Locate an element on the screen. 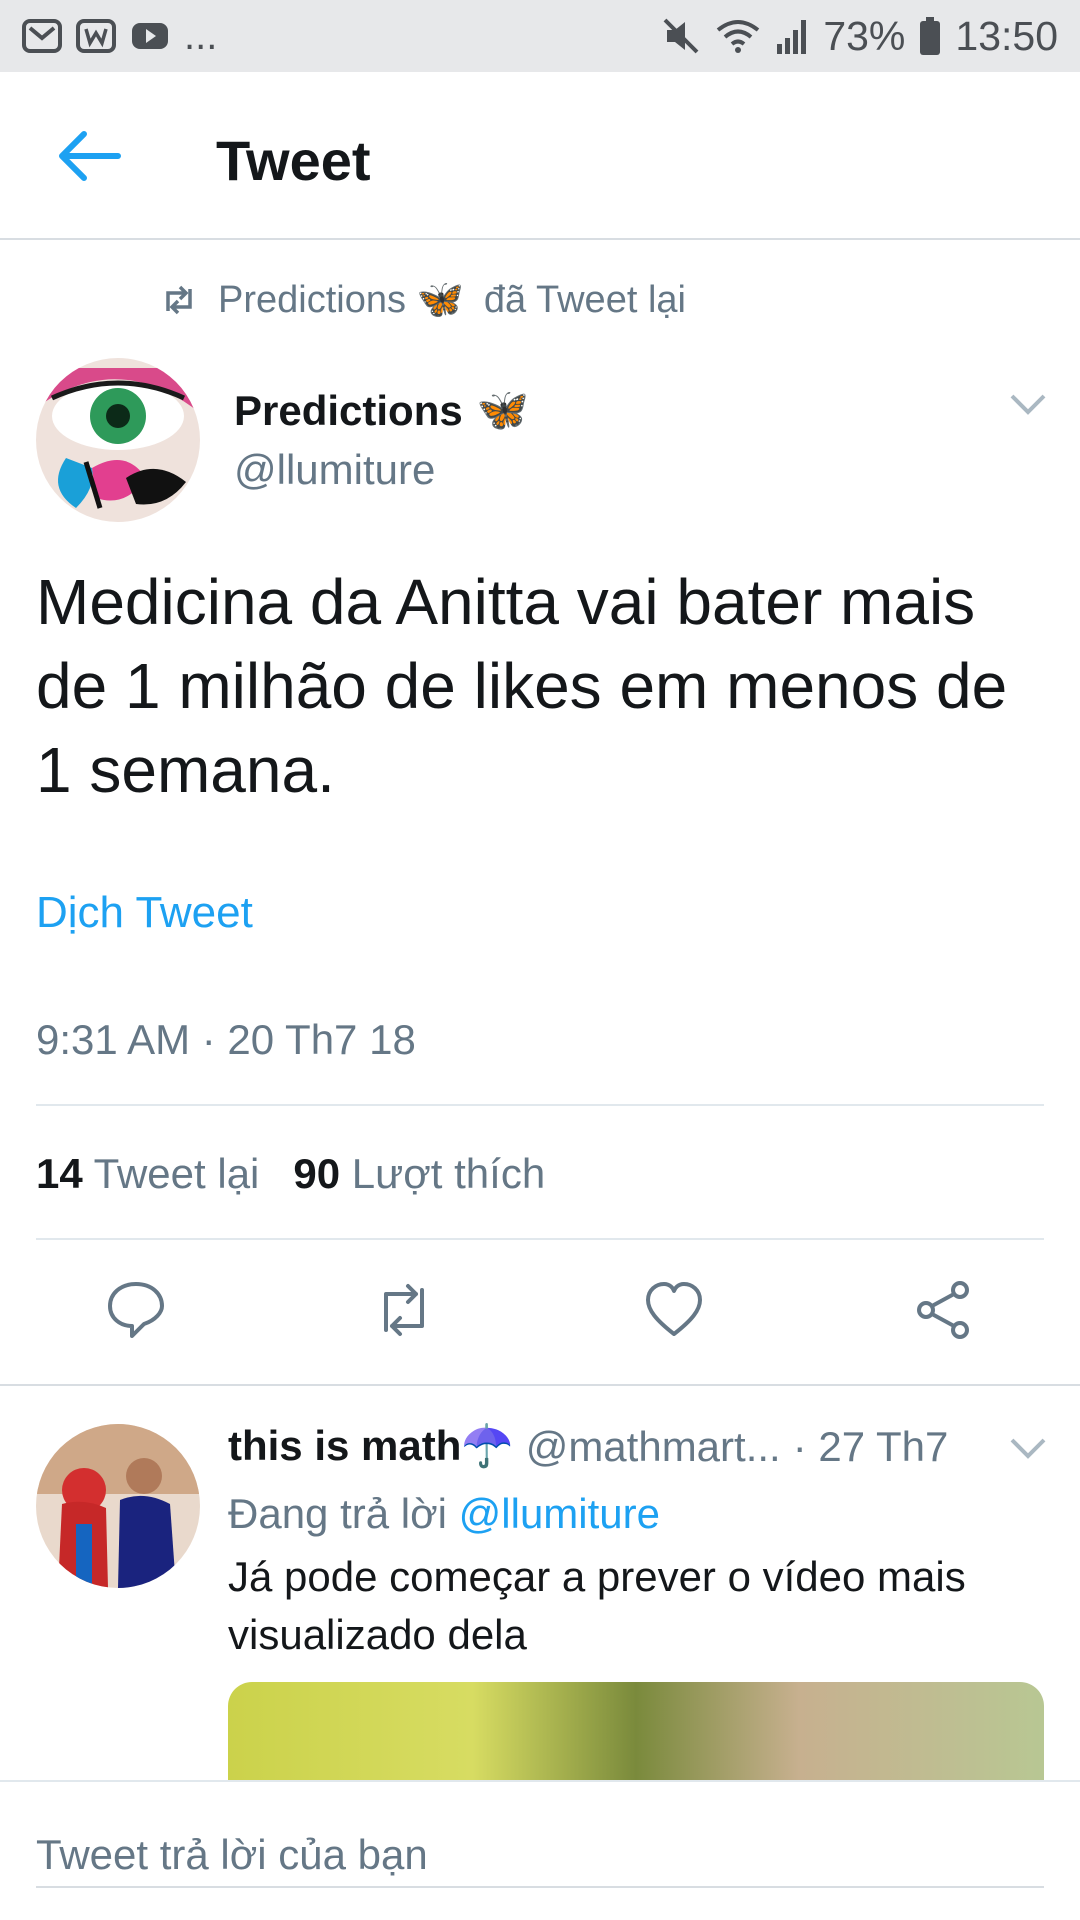  translate-tweet-link: Dịch Tweet is located at coordinates (144, 913).